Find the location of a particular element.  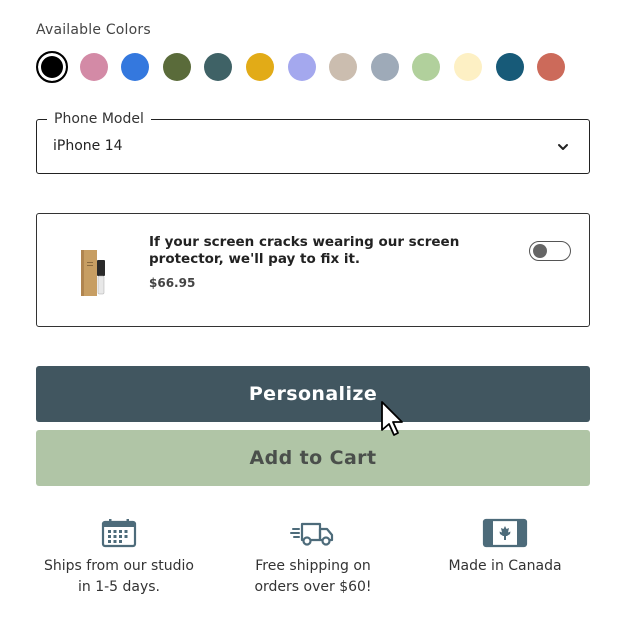

perk-line-2: orders over $60! is located at coordinates (313, 587).